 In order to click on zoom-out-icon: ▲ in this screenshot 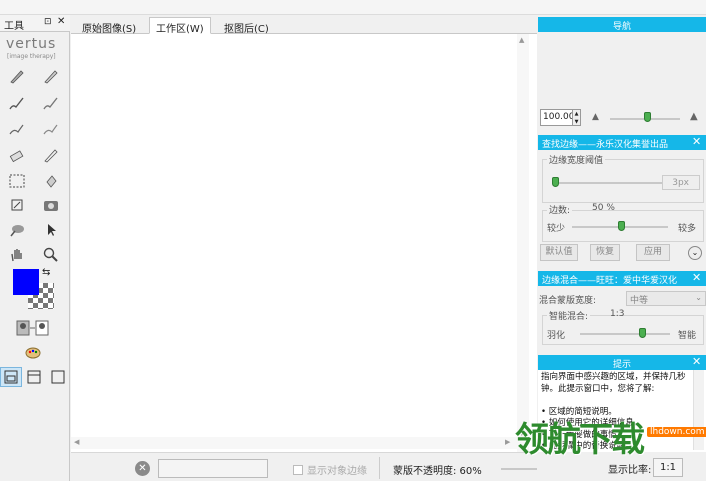, I will do `click(595, 117)`.